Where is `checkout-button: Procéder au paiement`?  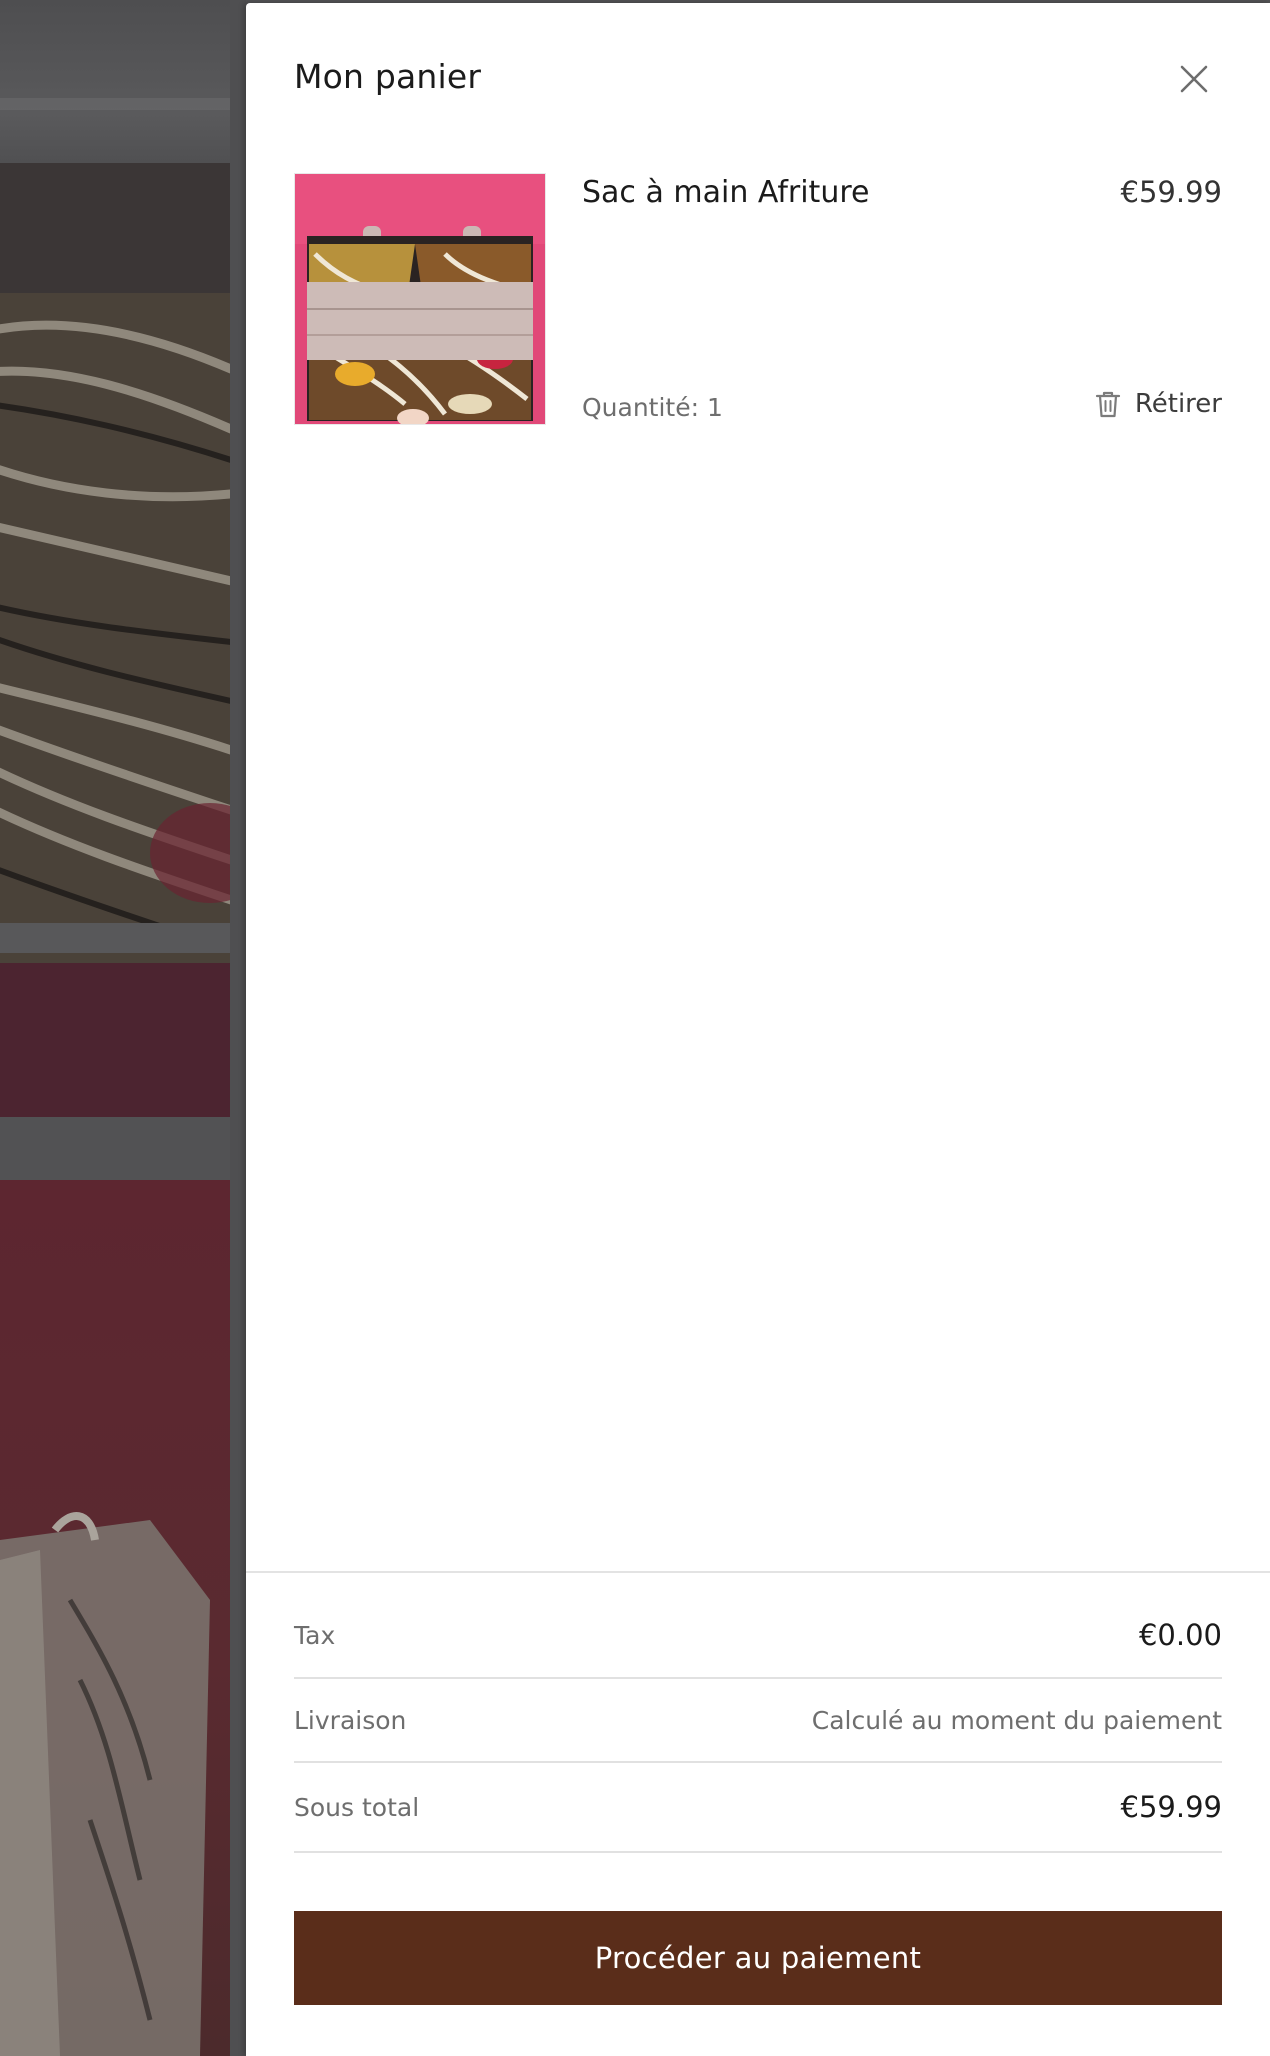
checkout-button: Procéder au paiement is located at coordinates (758, 1958).